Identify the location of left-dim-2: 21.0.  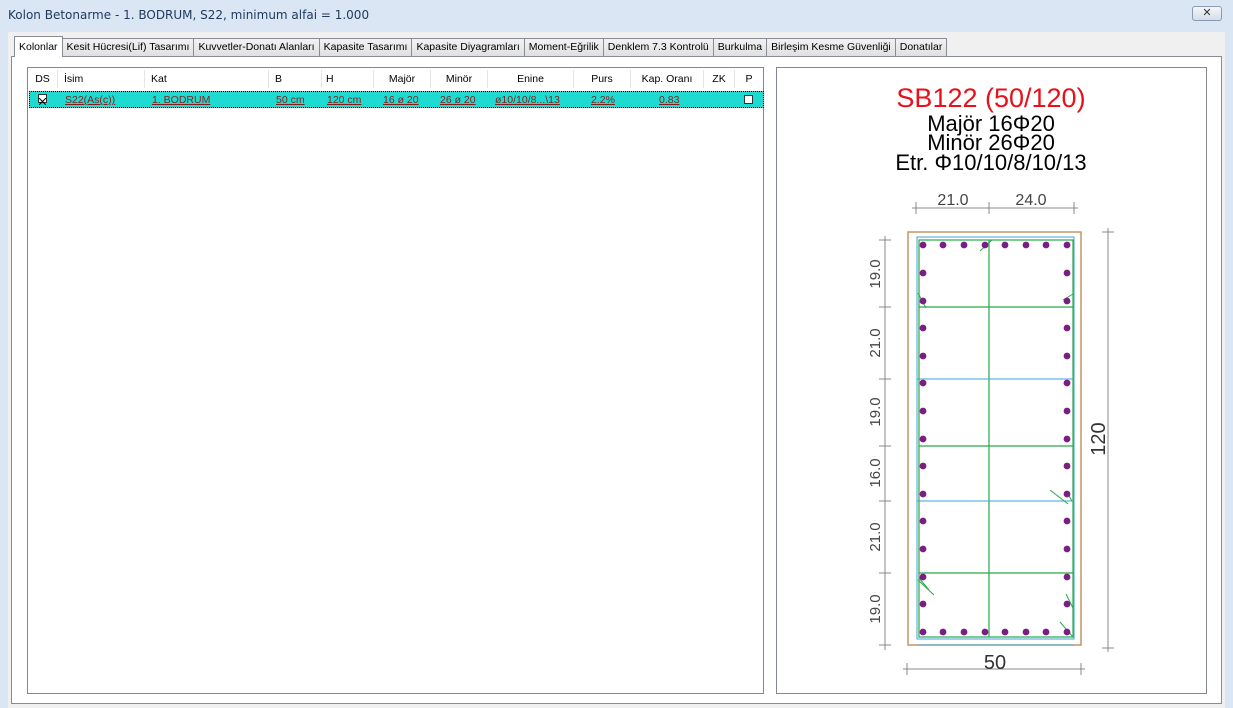
(875, 342).